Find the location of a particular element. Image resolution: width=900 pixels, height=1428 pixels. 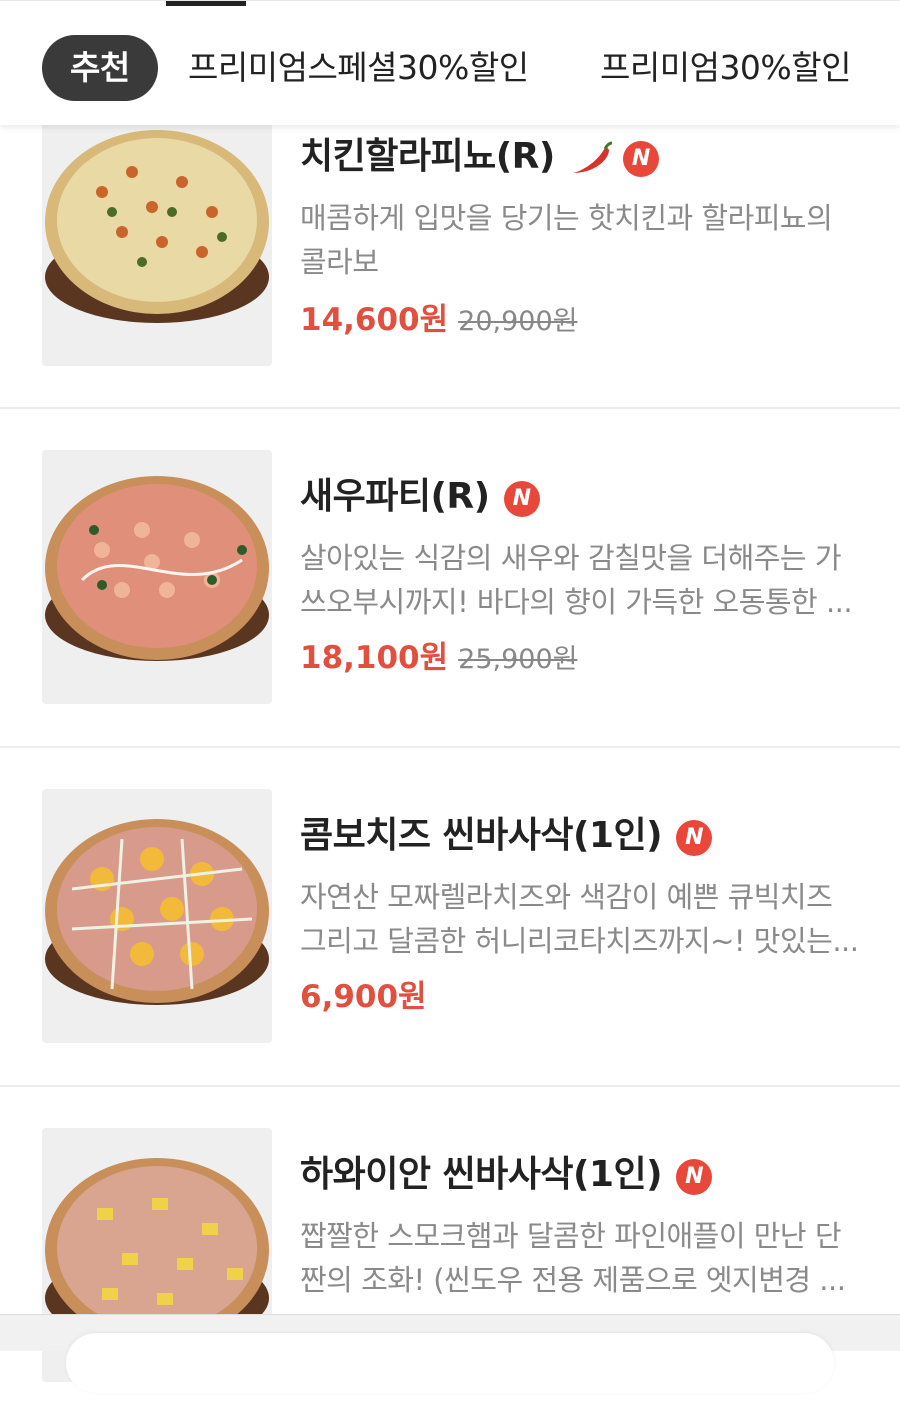

category-tab-bar: 추천 프리미엄스페셜30%할인 프리미엄30%할인 is located at coordinates (450, 62).